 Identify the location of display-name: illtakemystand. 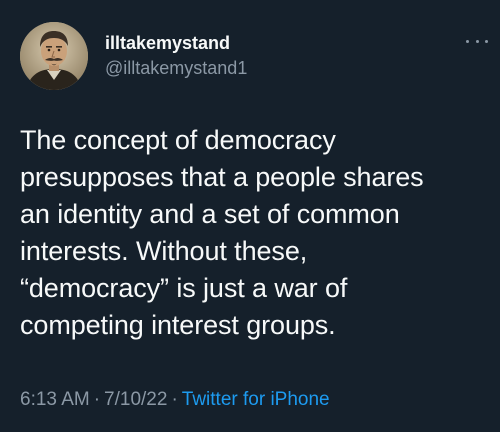
(167, 43).